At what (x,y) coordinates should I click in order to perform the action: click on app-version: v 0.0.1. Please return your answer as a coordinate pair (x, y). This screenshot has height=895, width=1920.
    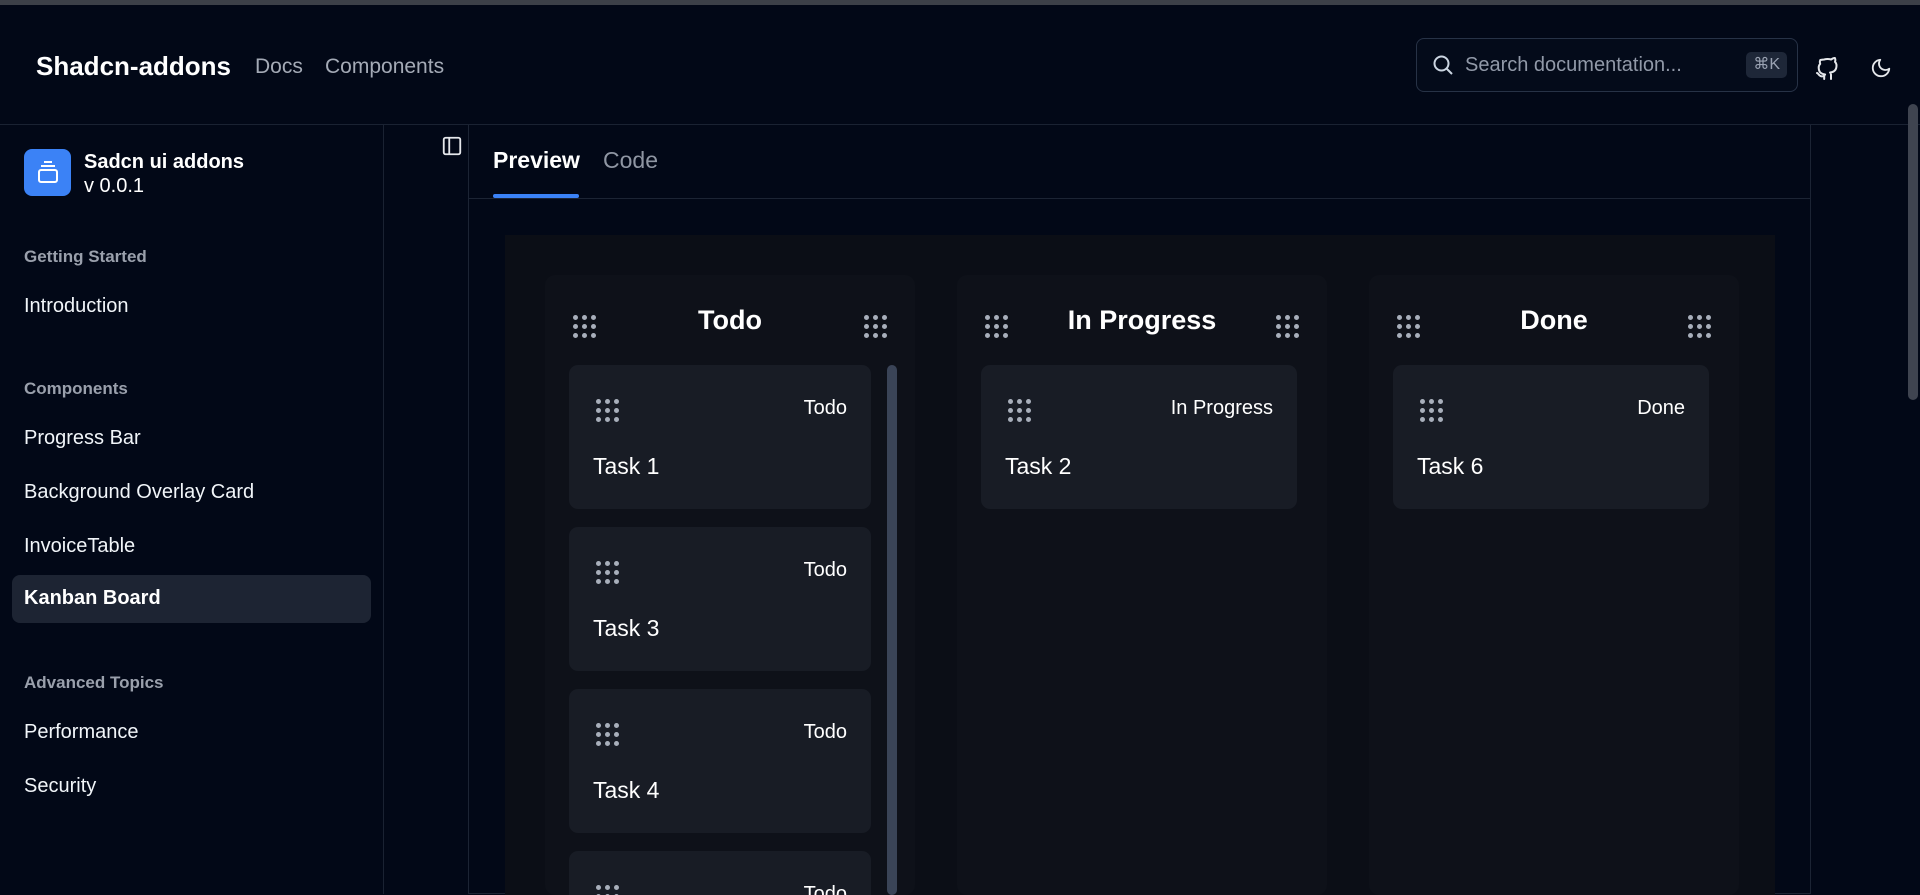
    Looking at the image, I should click on (114, 186).